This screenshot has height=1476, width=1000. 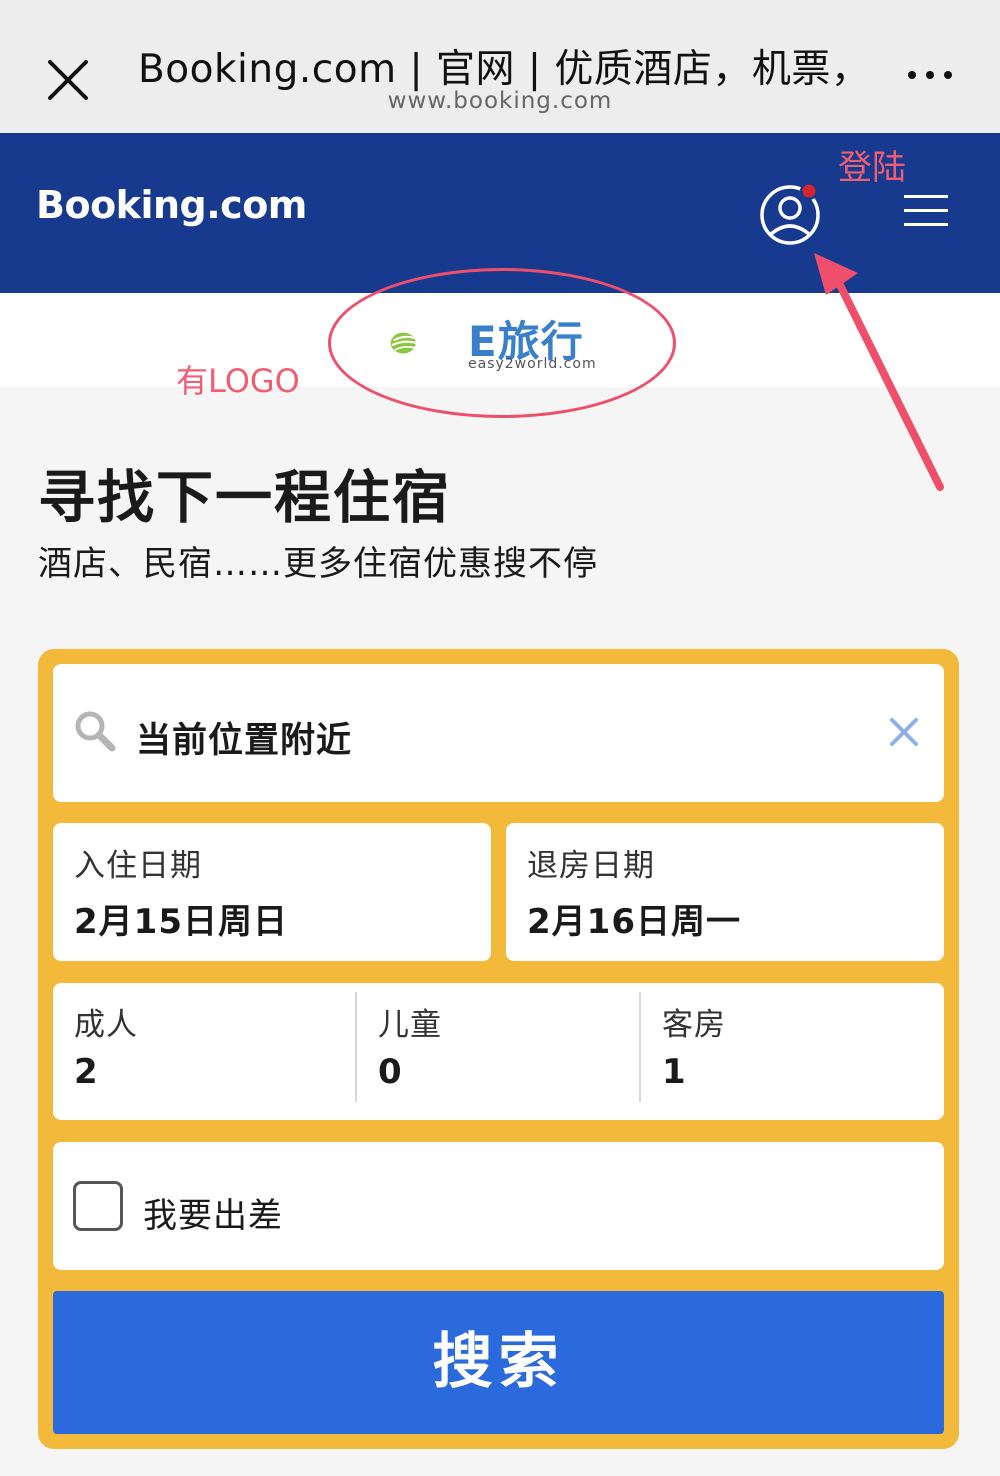 I want to click on business-trip-label: 我要出差, so click(x=213, y=1212).